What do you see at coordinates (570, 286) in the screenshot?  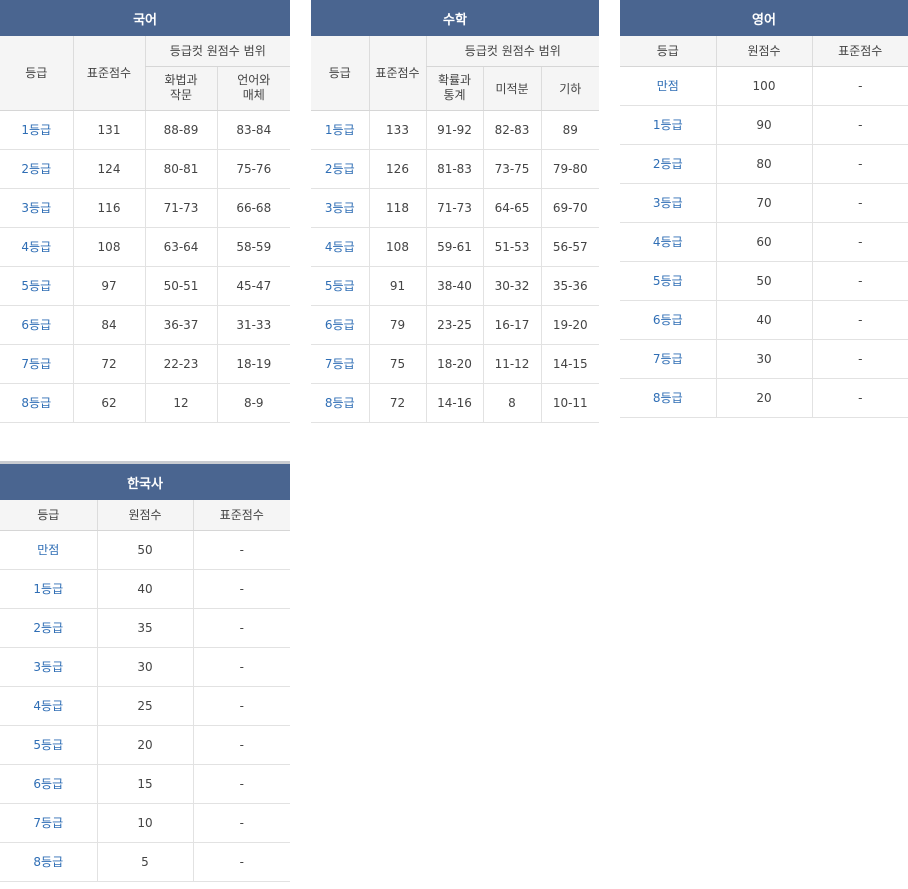 I see `cell-s3: 35-36` at bounding box center [570, 286].